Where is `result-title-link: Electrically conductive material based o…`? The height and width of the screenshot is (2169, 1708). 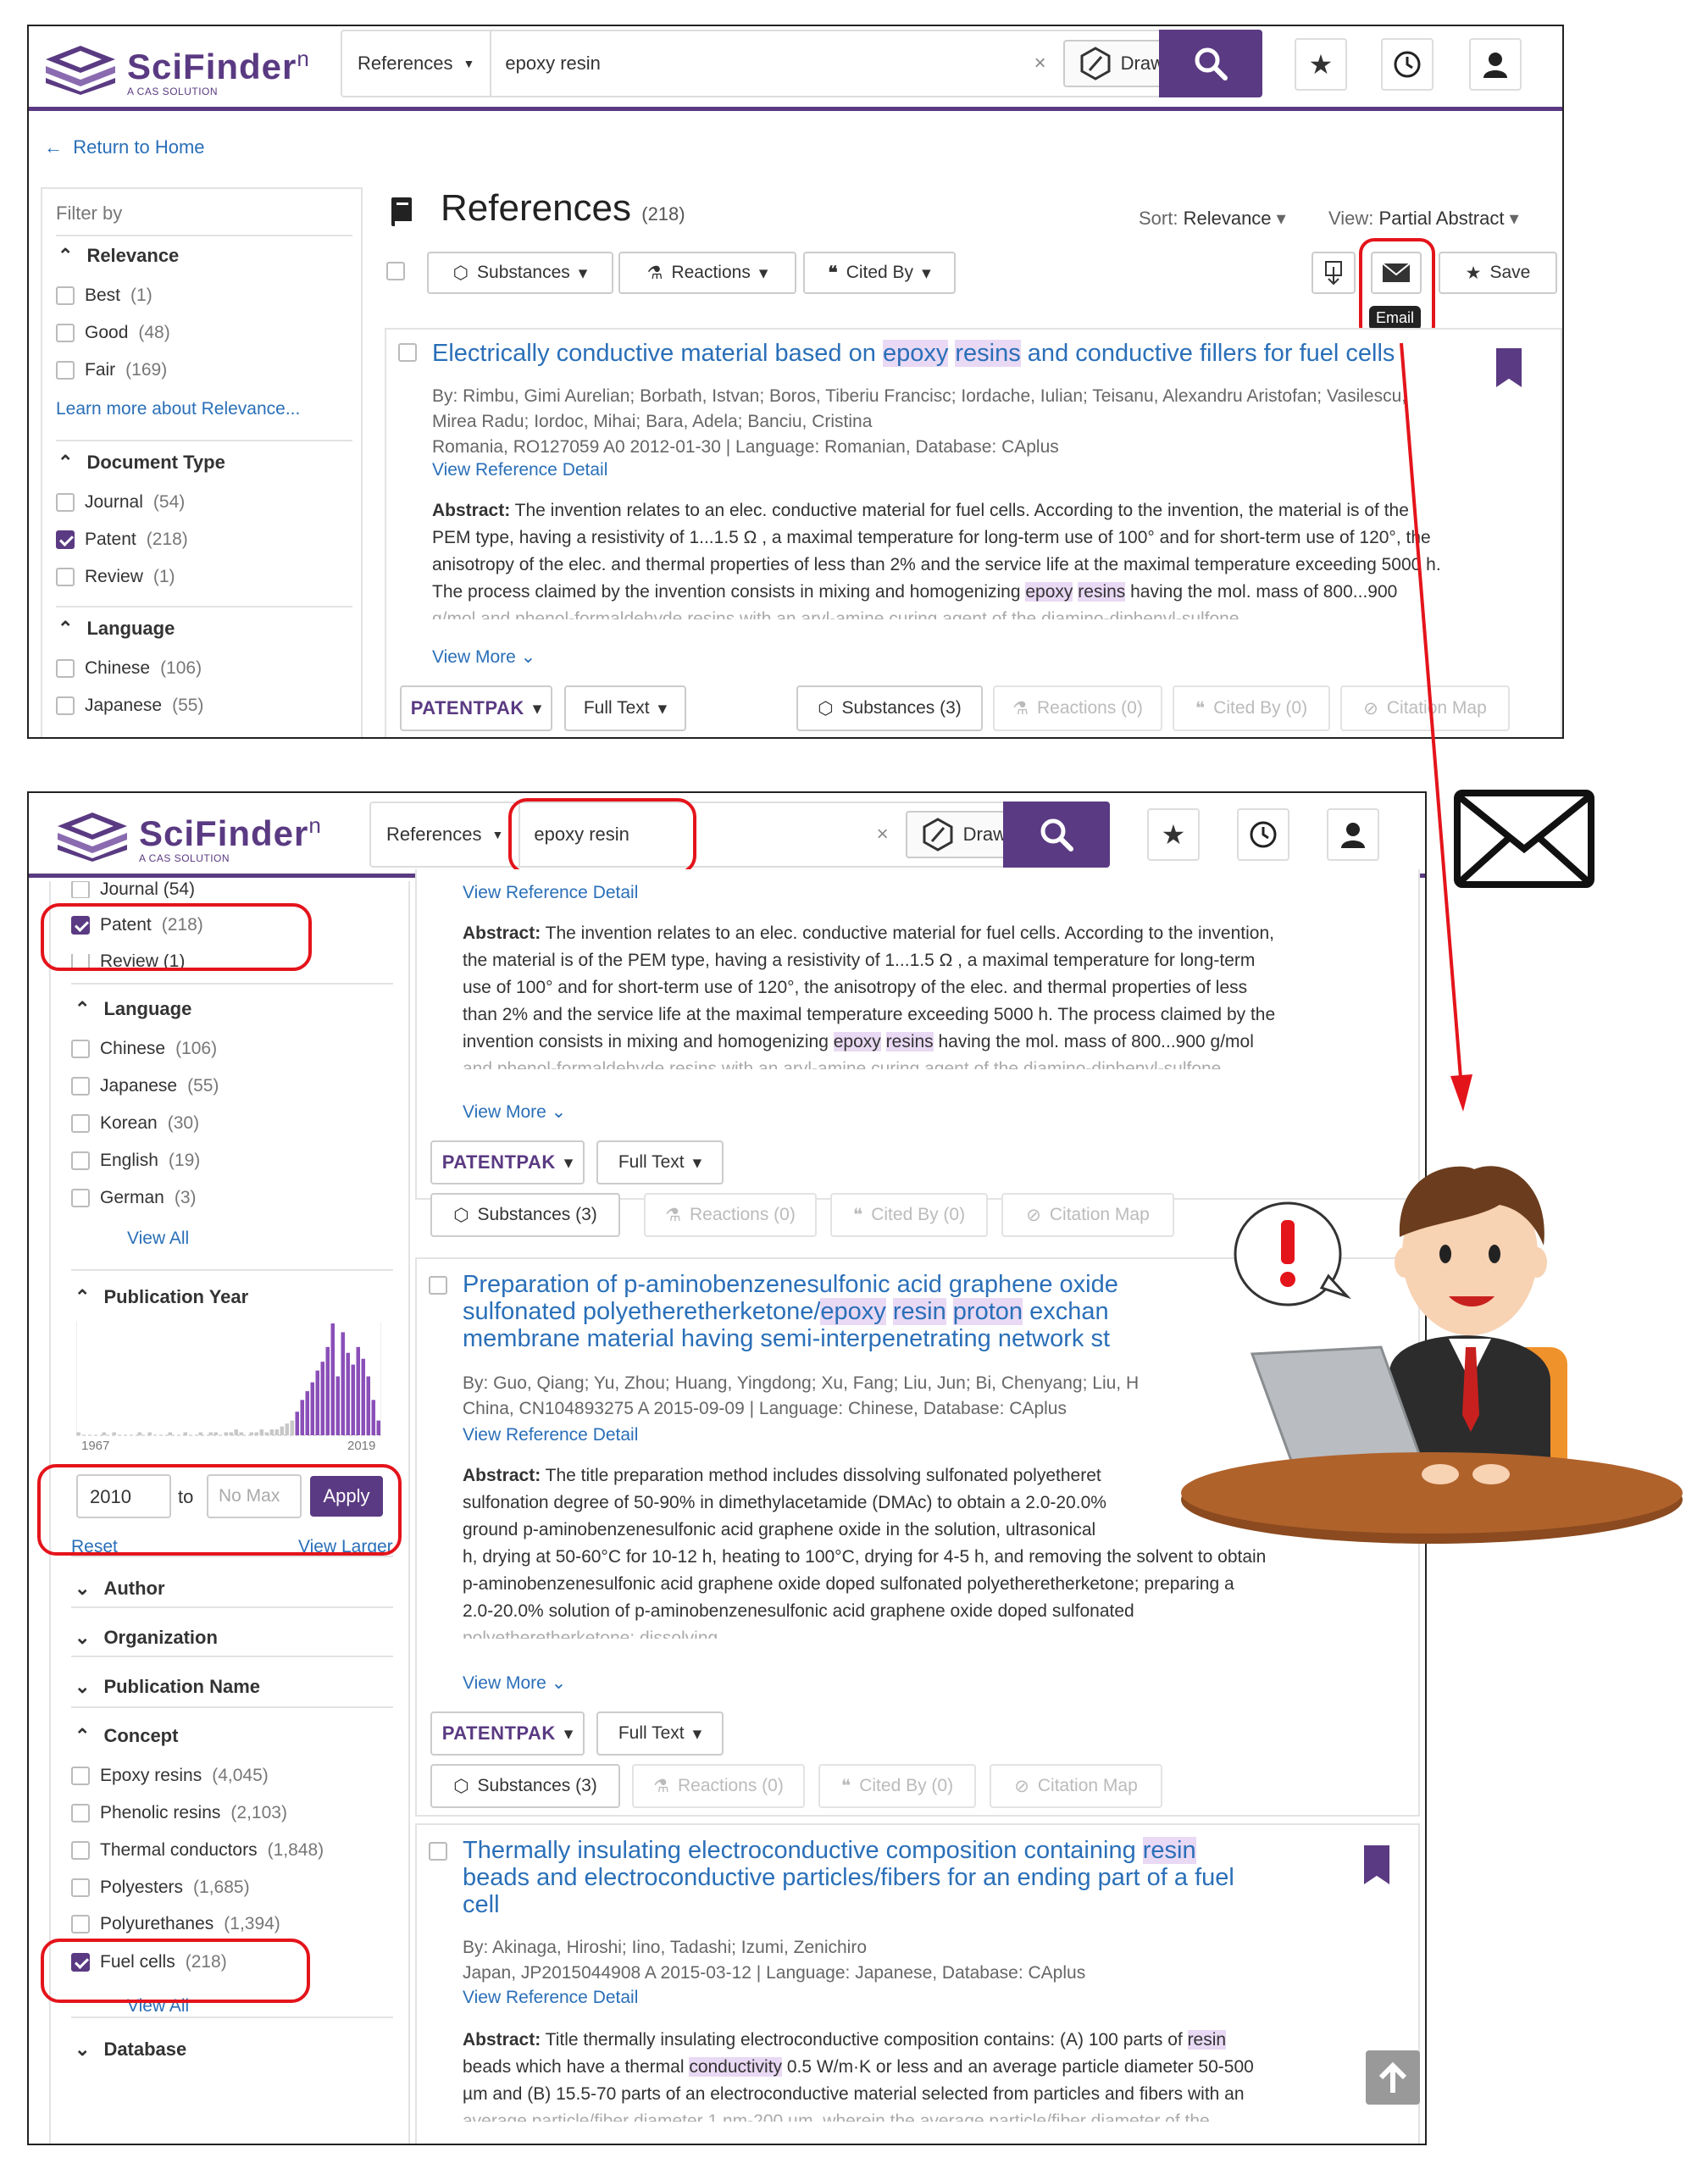
result-title-link: Electrically conductive material based o… is located at coordinates (913, 353).